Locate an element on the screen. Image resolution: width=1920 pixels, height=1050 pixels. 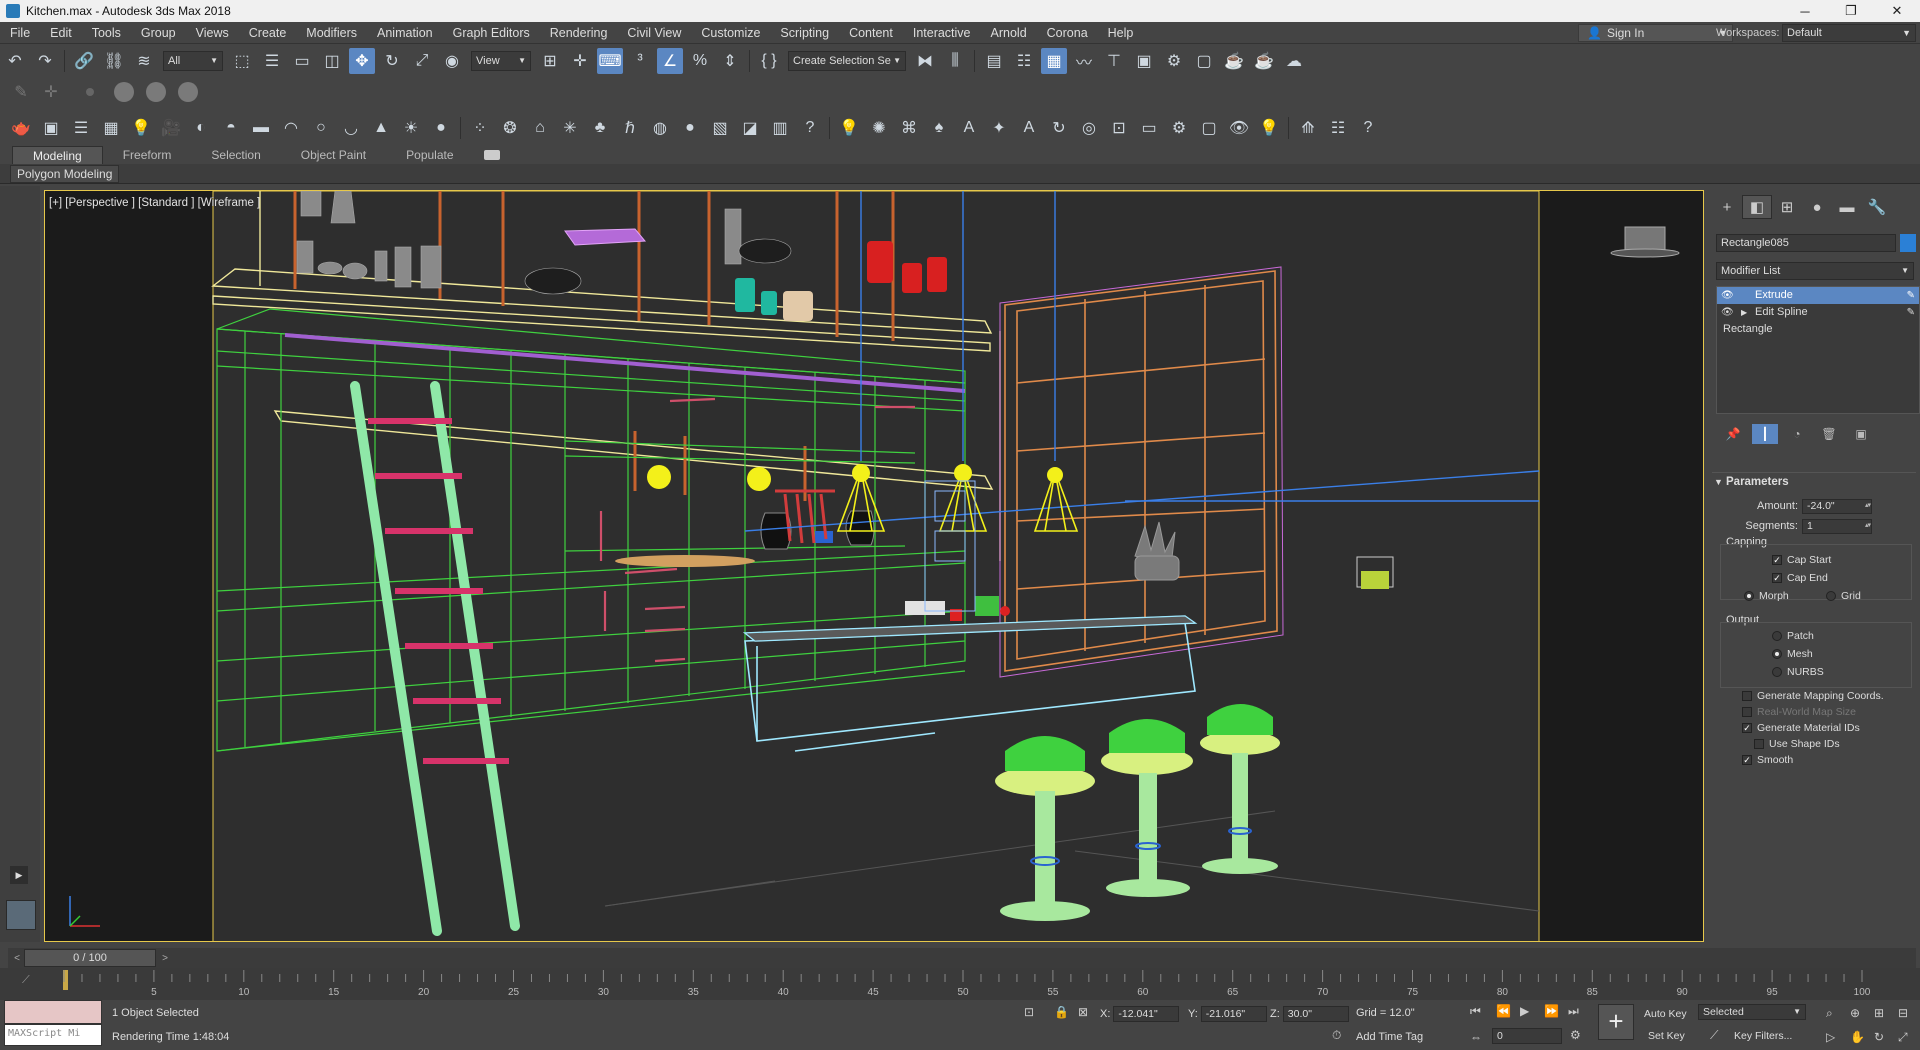
cap-start-checkbox: ✓ Cap Start is located at coordinates (1801, 560).